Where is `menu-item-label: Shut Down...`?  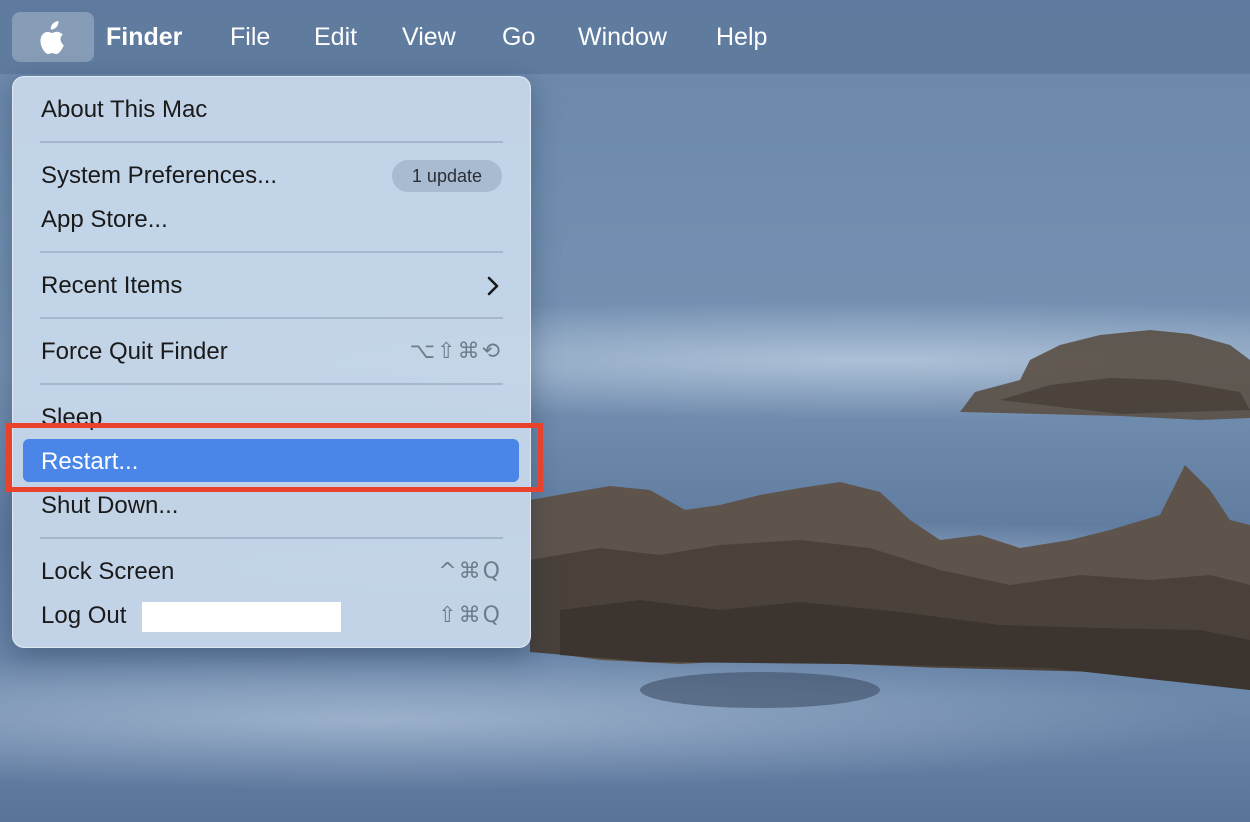
menu-item-label: Shut Down... is located at coordinates (110, 505).